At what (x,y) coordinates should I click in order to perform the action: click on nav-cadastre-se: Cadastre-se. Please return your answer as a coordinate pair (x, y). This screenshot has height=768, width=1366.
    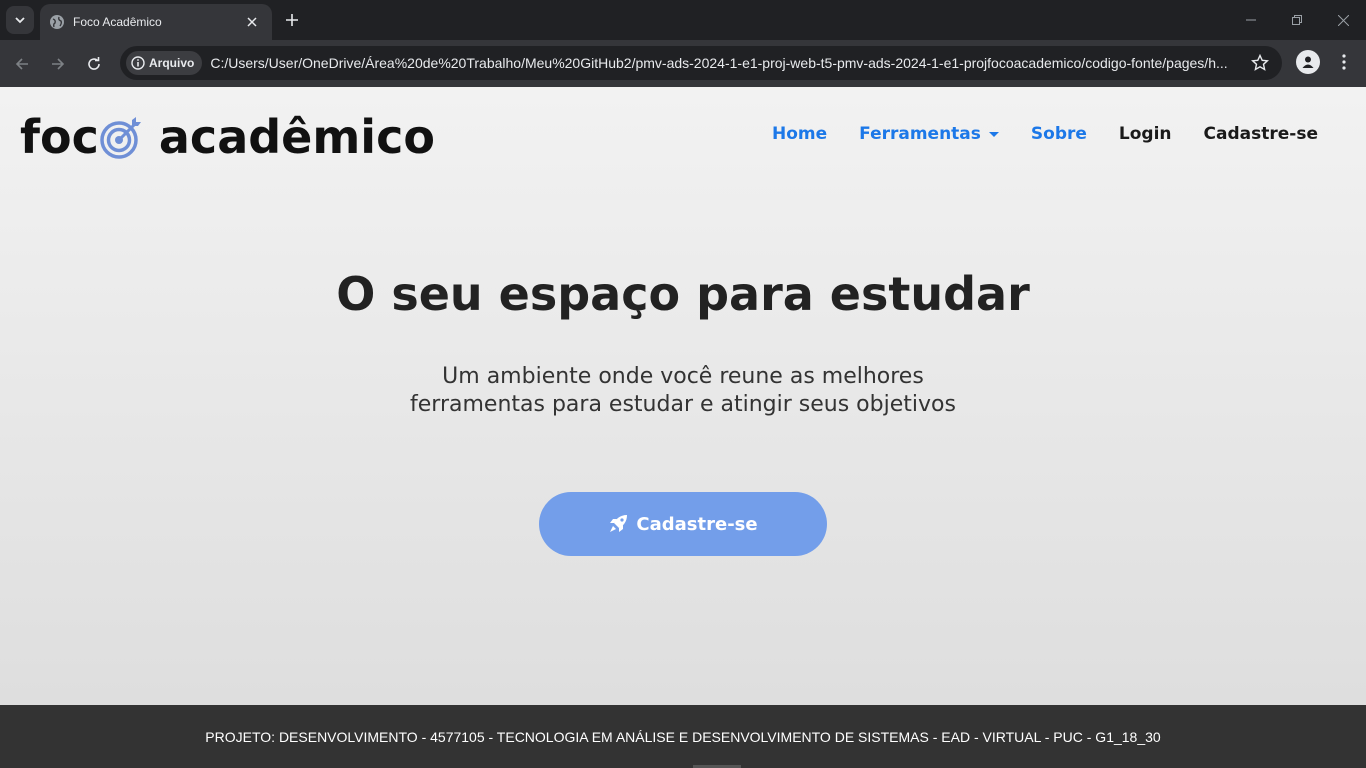
    Looking at the image, I should click on (1261, 134).